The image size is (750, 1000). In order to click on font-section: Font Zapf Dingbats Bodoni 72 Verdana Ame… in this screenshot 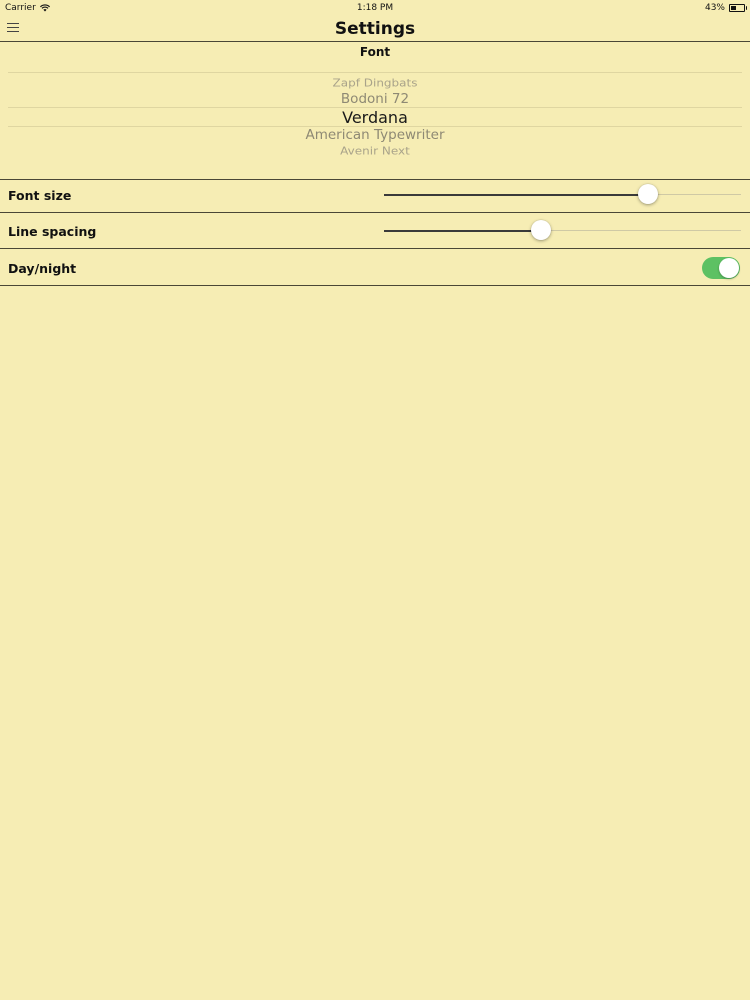, I will do `click(375, 110)`.